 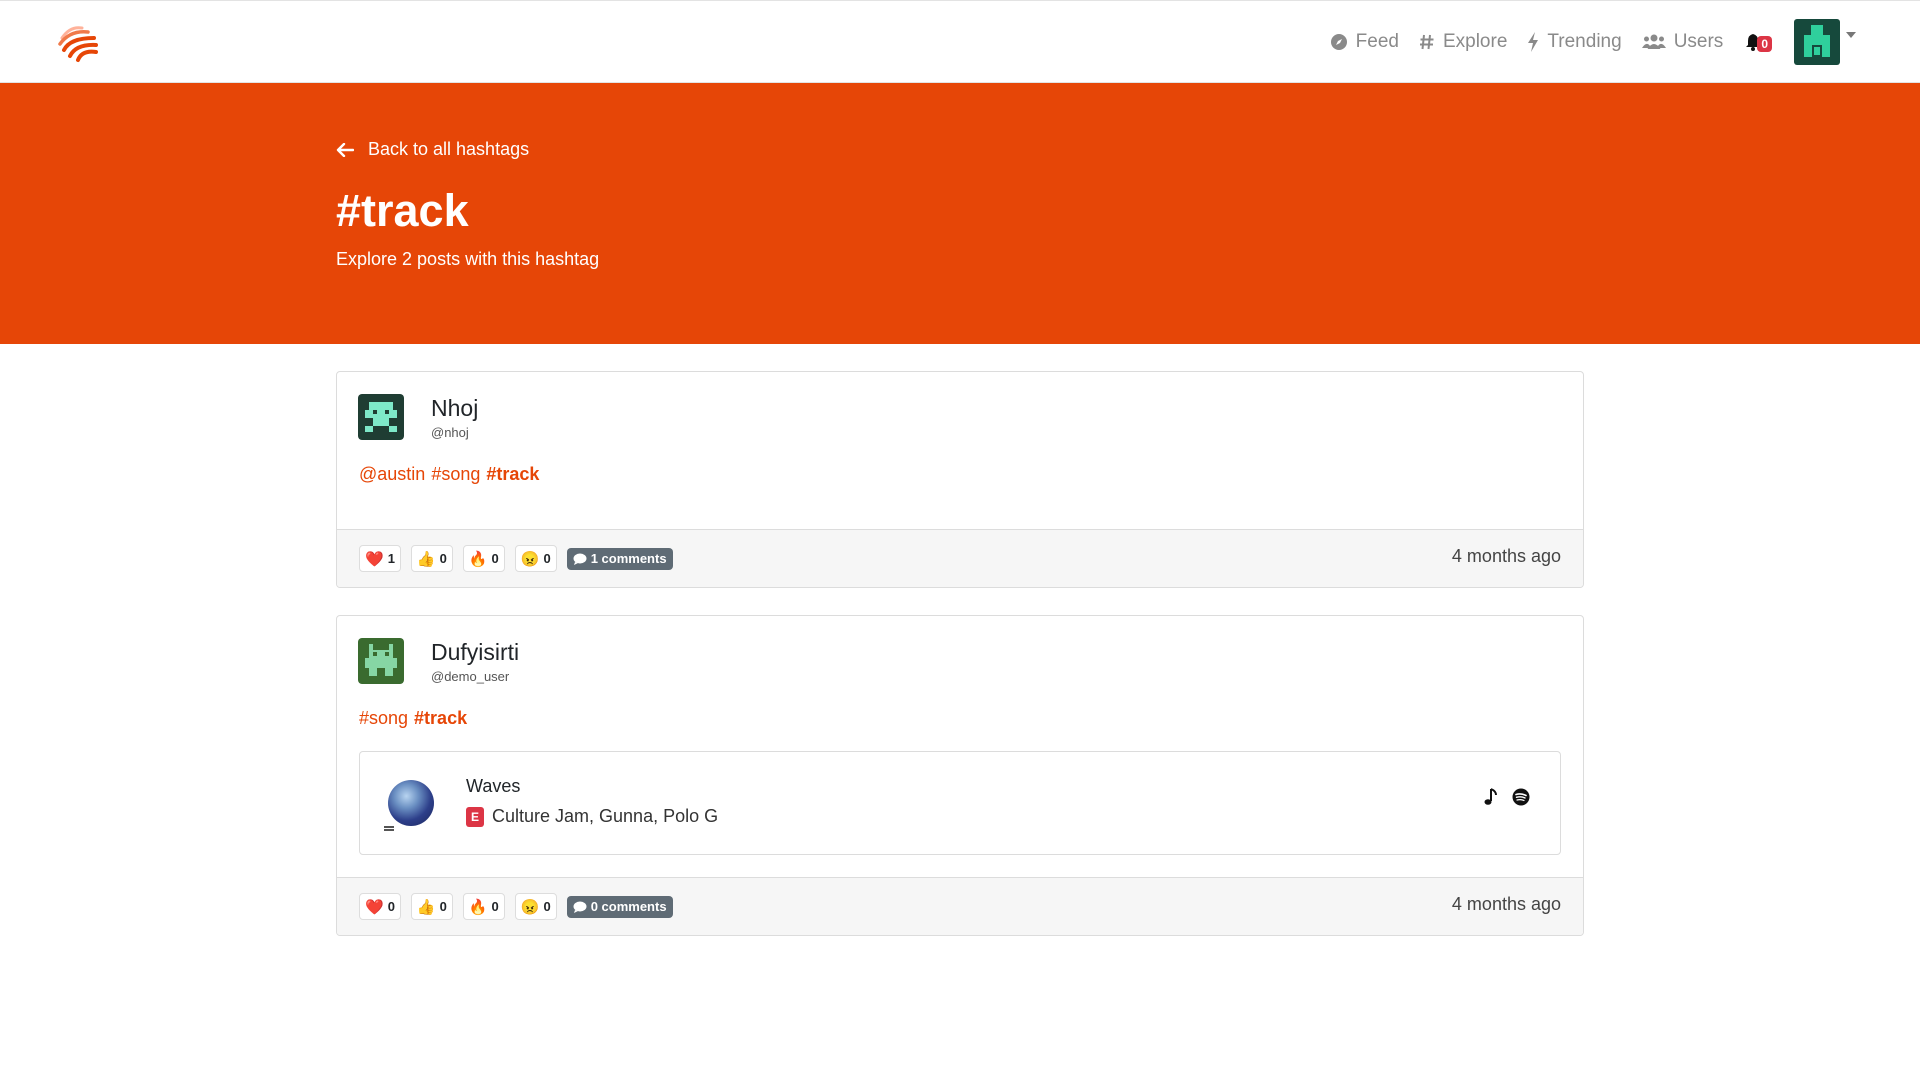 I want to click on notifications-button: 0, so click(x=1760, y=42).